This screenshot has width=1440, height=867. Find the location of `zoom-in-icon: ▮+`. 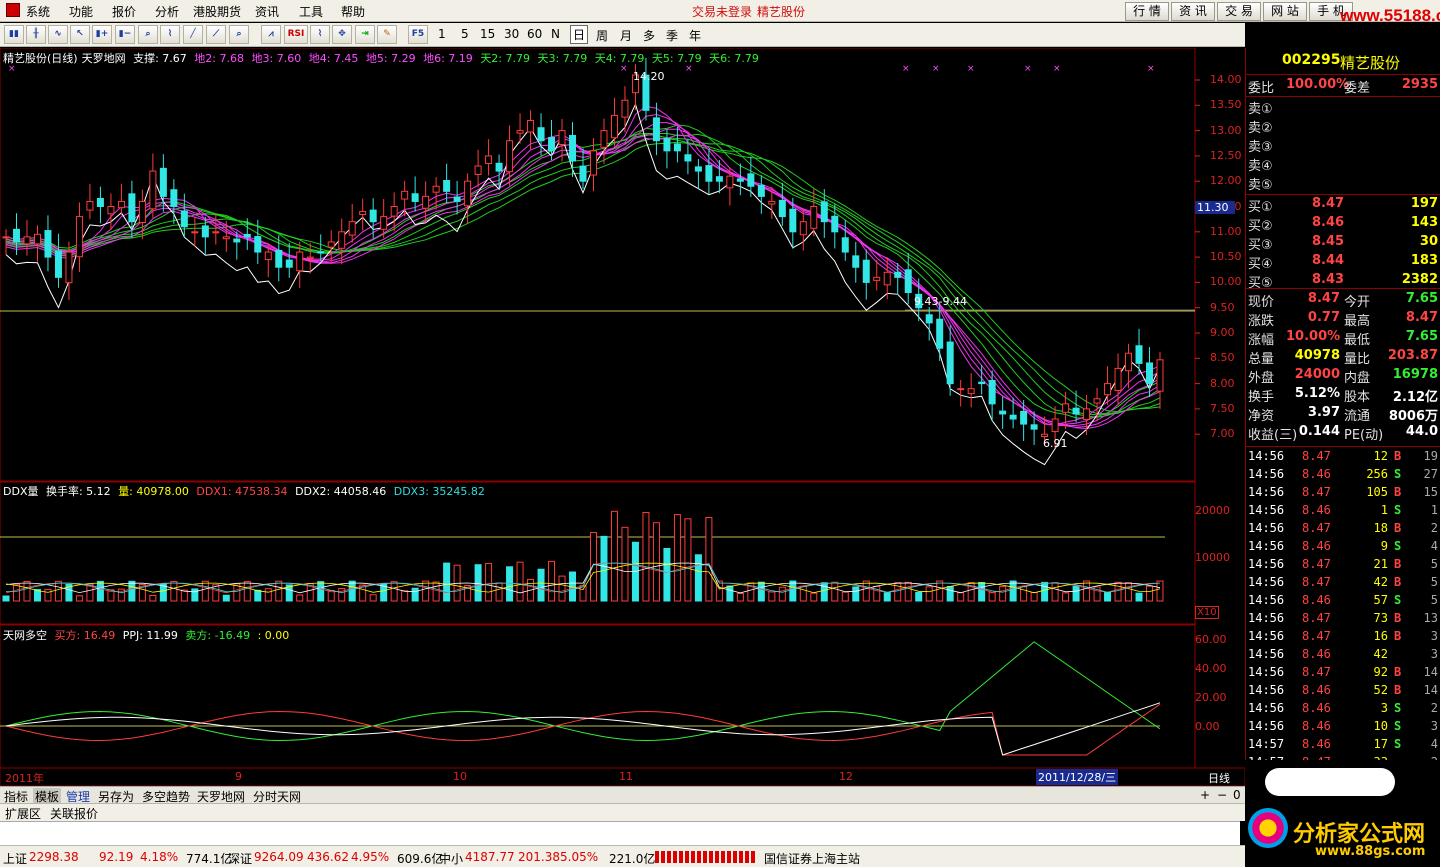

zoom-in-icon: ▮+ is located at coordinates (102, 34).